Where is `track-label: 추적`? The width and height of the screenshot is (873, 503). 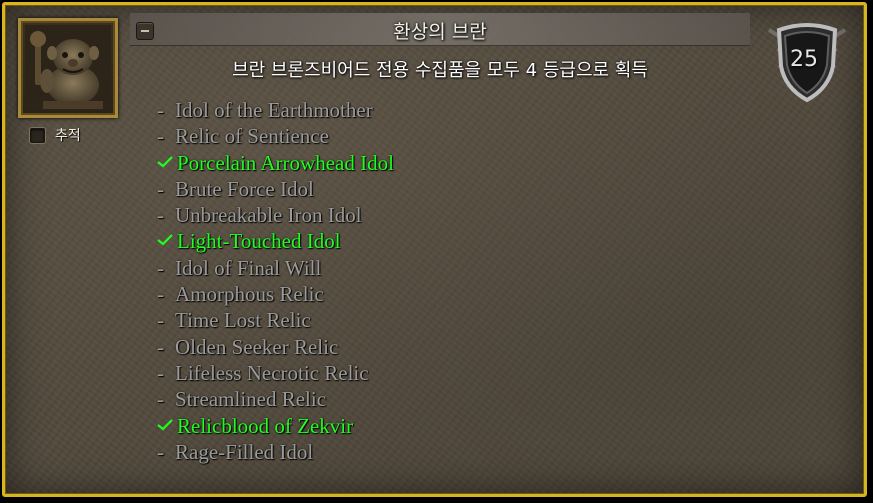
track-label: 추적 is located at coordinates (68, 136).